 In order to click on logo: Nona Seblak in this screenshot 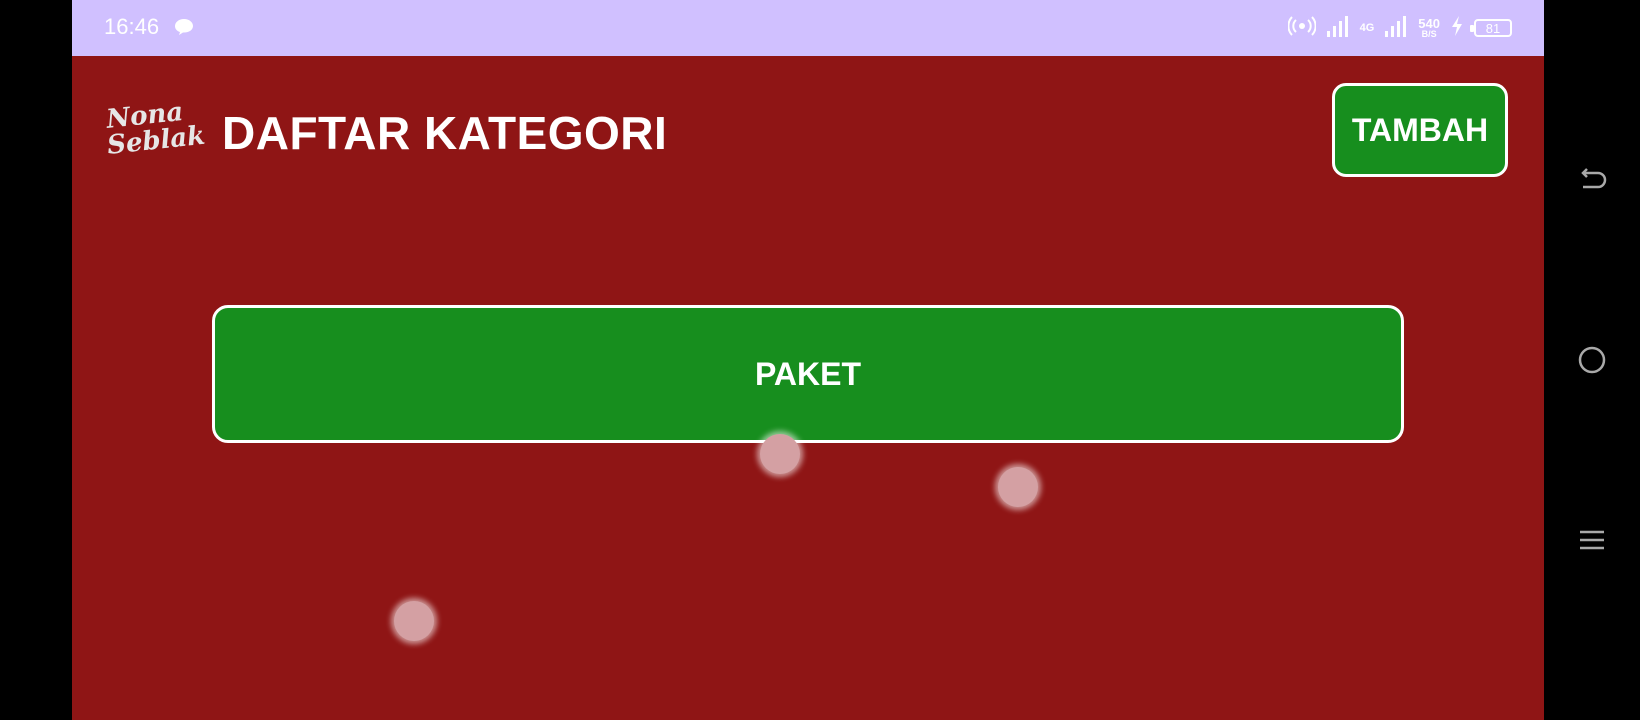, I will do `click(154, 131)`.